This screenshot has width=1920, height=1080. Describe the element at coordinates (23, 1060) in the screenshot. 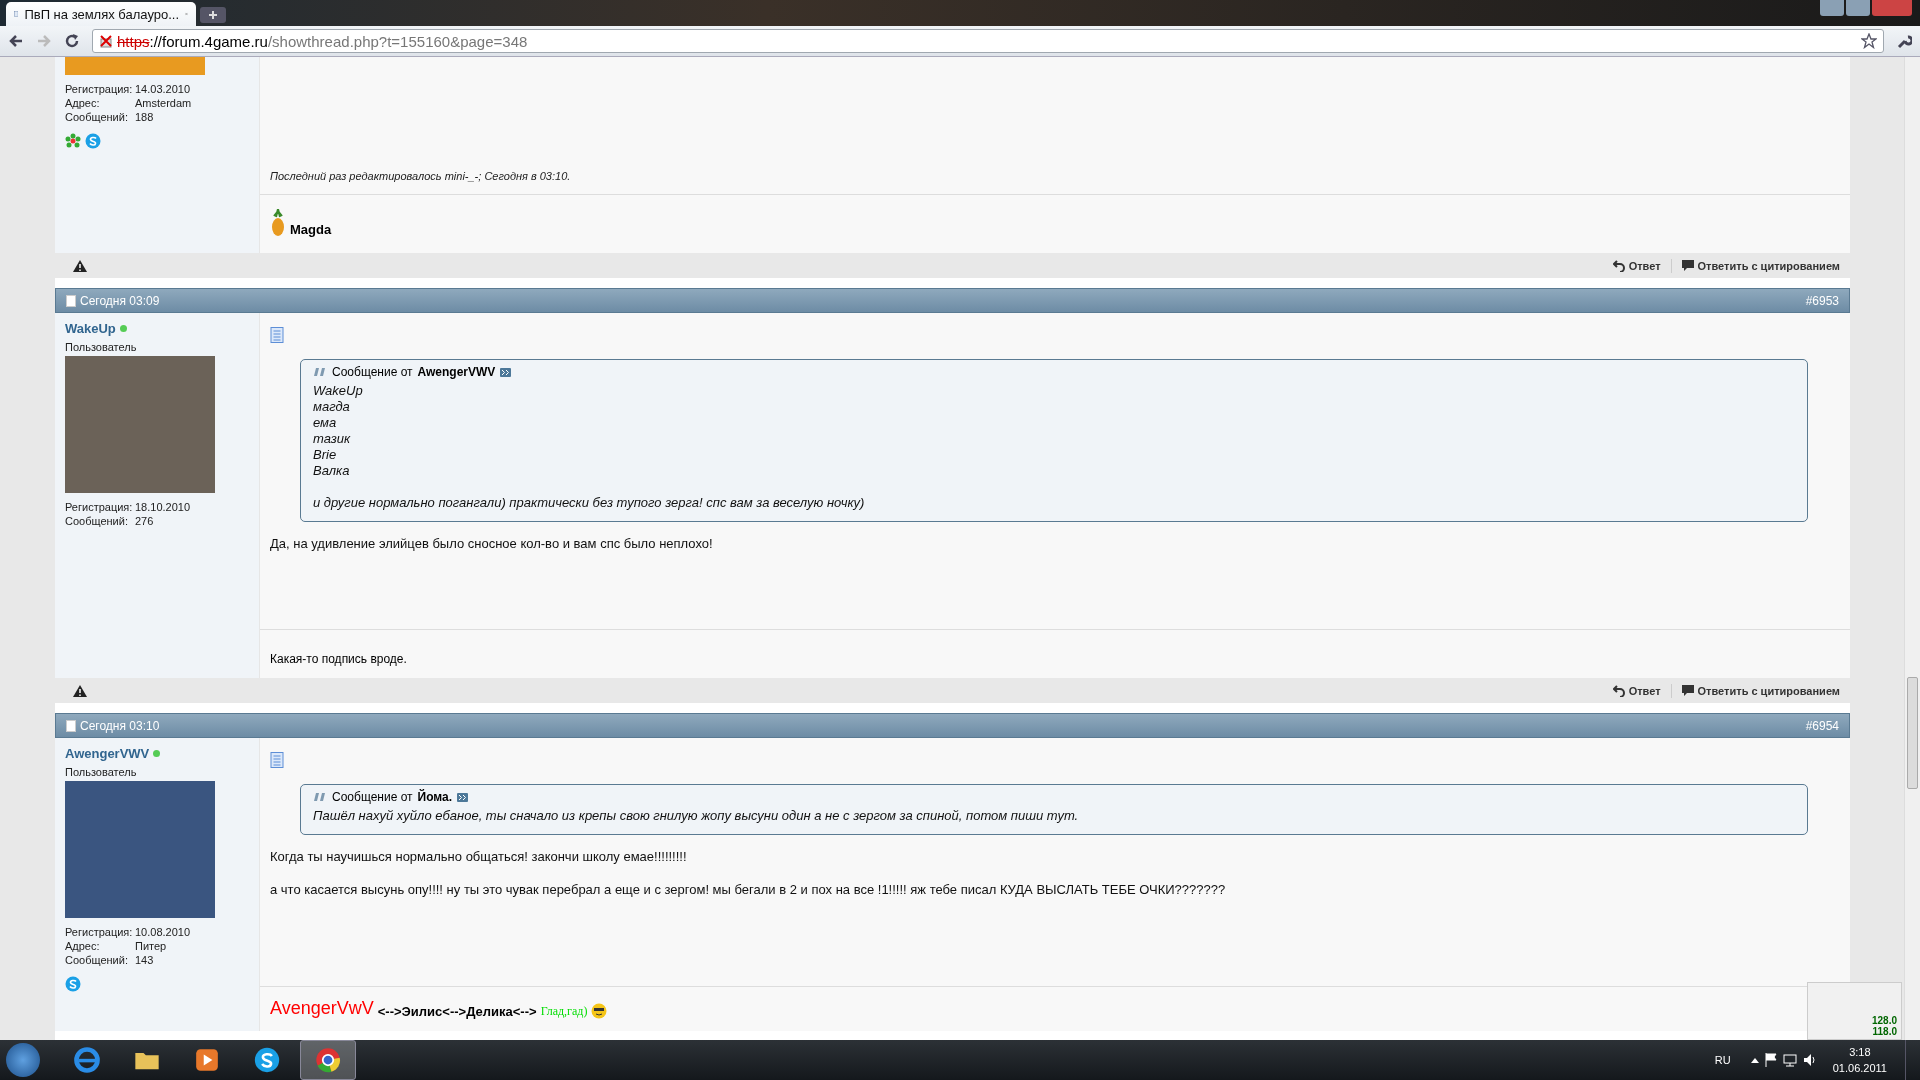

I see `start-button` at that location.